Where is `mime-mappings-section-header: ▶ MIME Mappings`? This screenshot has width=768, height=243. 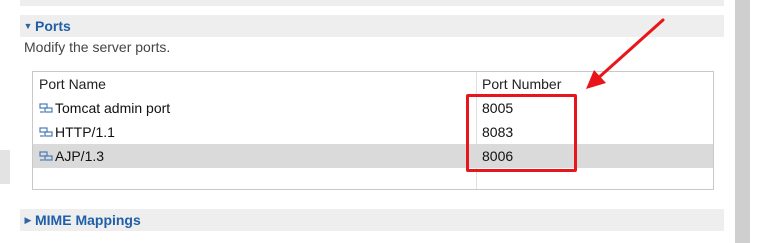 mime-mappings-section-header: ▶ MIME Mappings is located at coordinates (372, 220).